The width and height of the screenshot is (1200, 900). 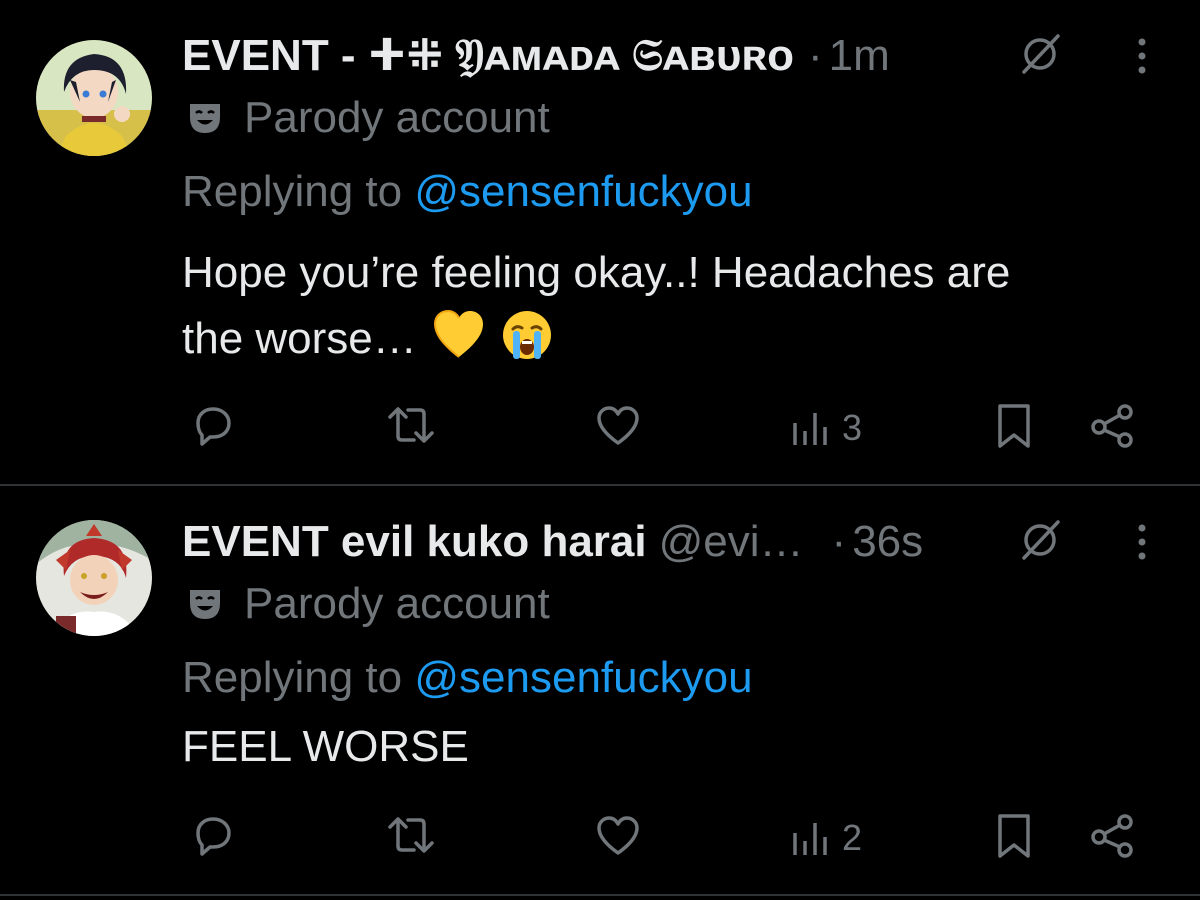 I want to click on display-name: EVENT evil kuko harai, so click(x=414, y=542).